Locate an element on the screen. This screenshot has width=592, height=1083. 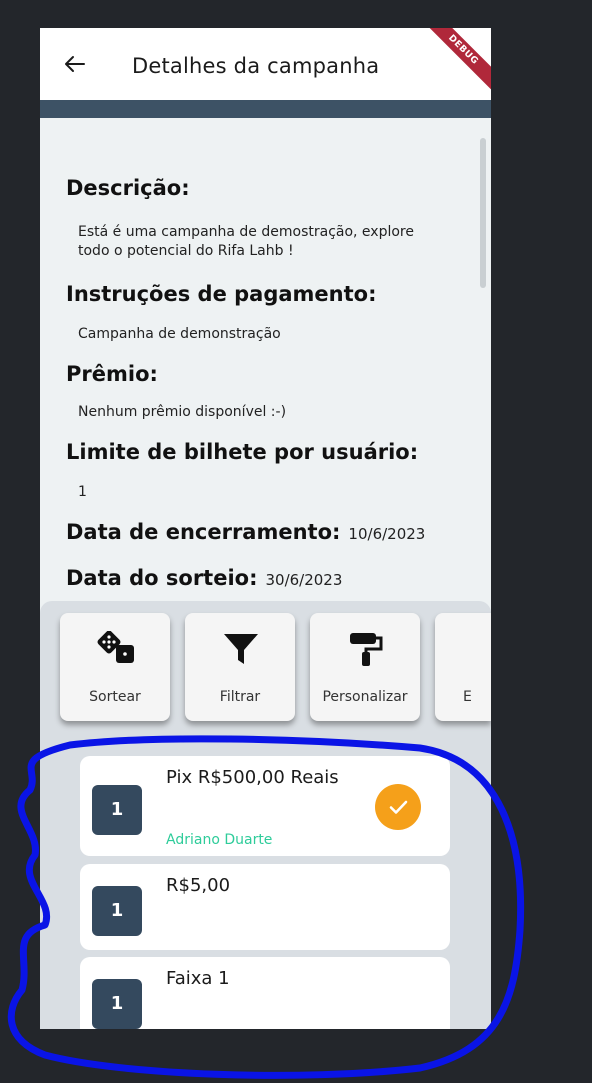
more-action-label: E is located at coordinates (467, 697).